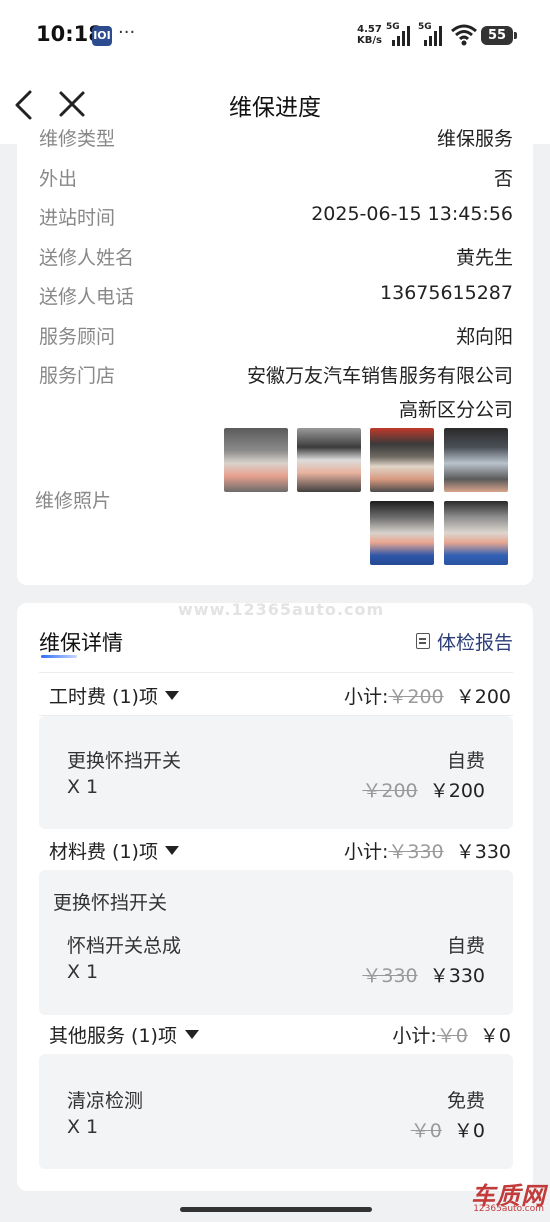  Describe the element at coordinates (446, 293) in the screenshot. I see `info-value: 13675615287` at that location.